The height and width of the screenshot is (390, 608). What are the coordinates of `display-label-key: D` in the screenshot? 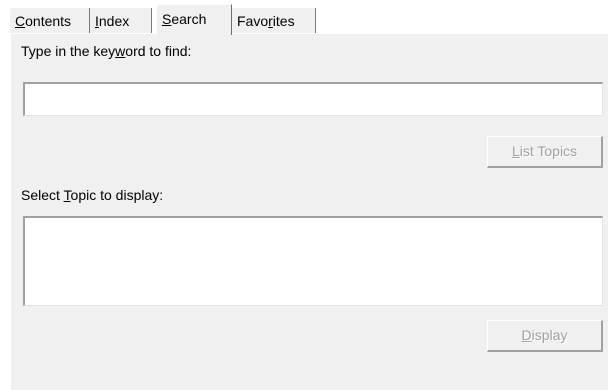 It's located at (526, 335).